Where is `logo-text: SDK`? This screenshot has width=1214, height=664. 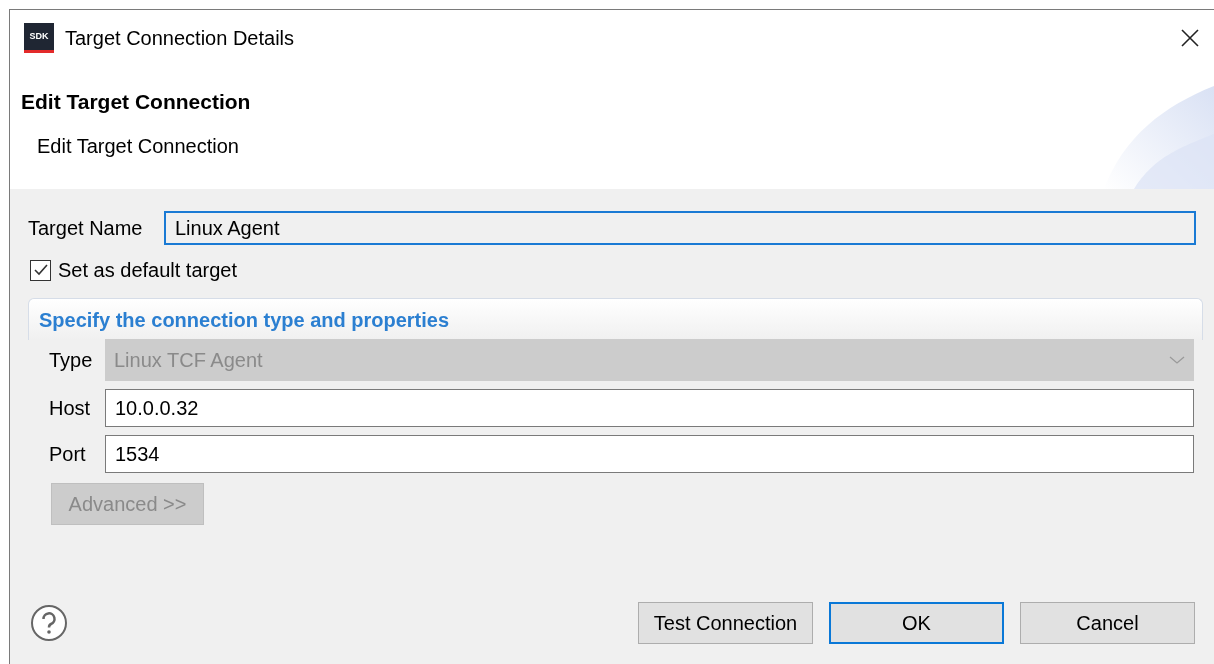
logo-text: SDK is located at coordinates (39, 36).